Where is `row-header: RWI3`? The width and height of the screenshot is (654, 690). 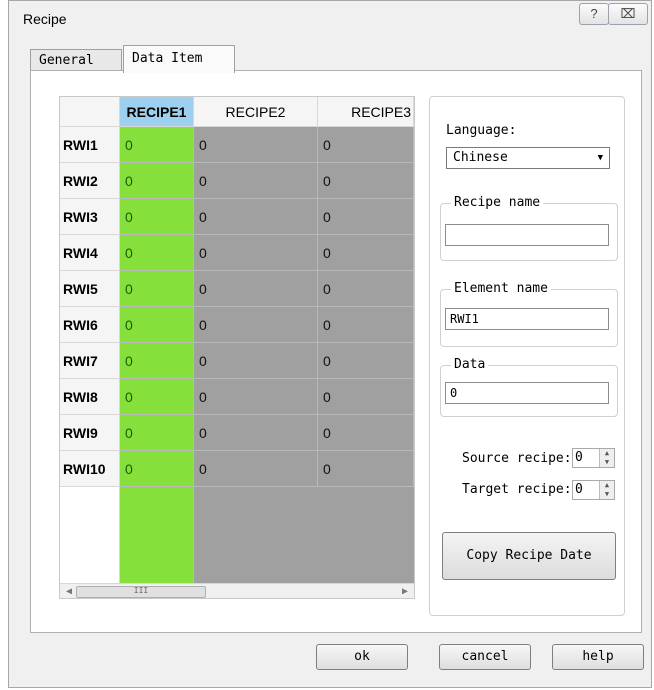 row-header: RWI3 is located at coordinates (90, 217).